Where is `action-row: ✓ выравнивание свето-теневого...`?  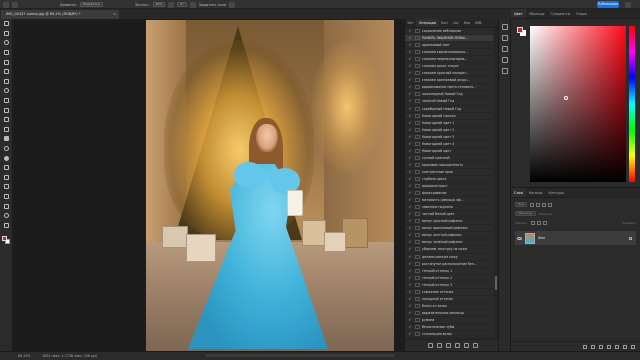 action-row: ✓ выравнивание свето-теневого... is located at coordinates (449, 88).